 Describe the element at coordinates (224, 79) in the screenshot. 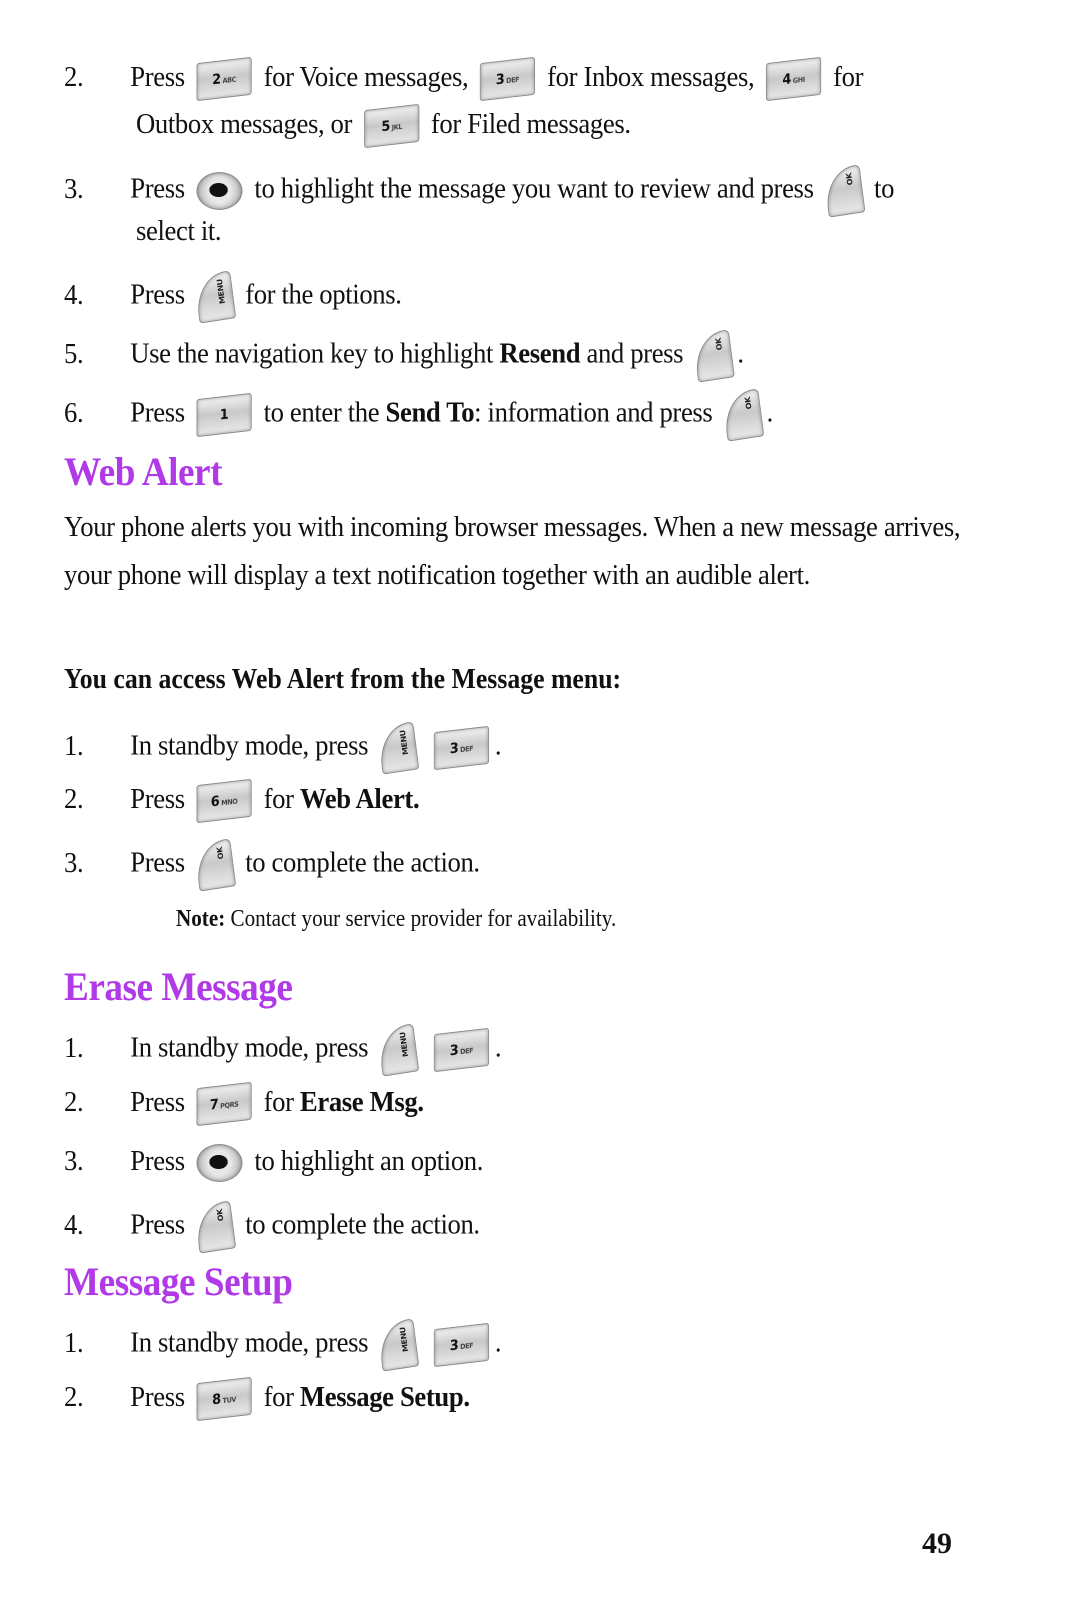

I see `key-2-icon: 2 ABC` at that location.